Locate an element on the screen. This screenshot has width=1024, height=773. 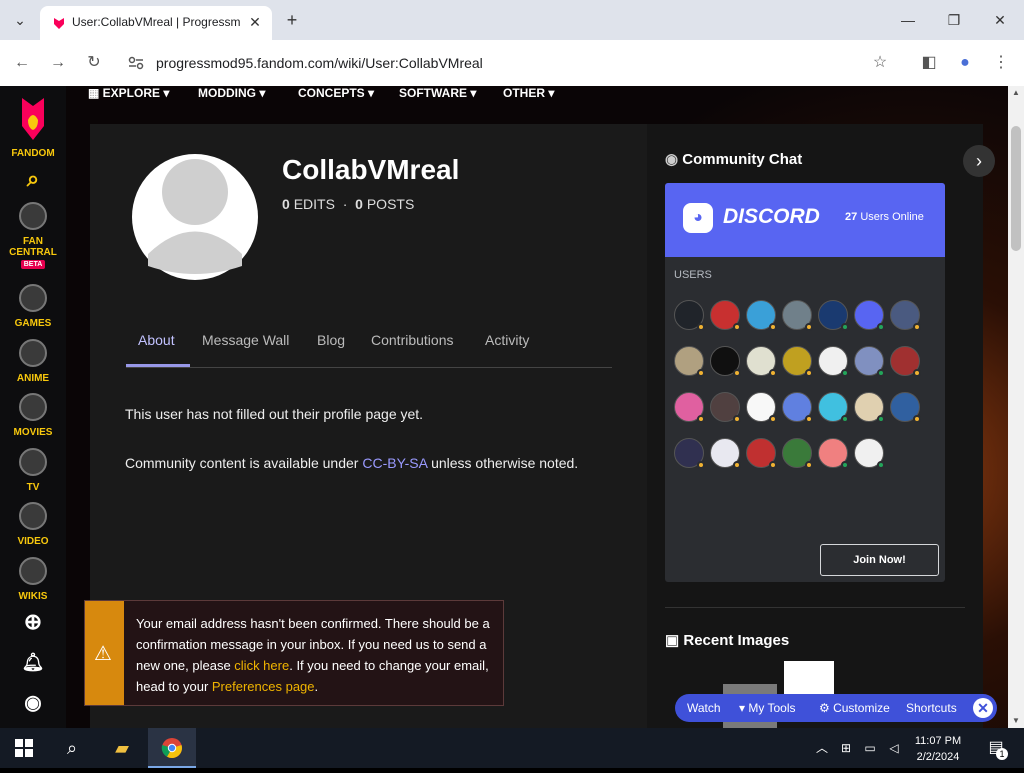
volume-icon: ◁ is located at coordinates (894, 748).